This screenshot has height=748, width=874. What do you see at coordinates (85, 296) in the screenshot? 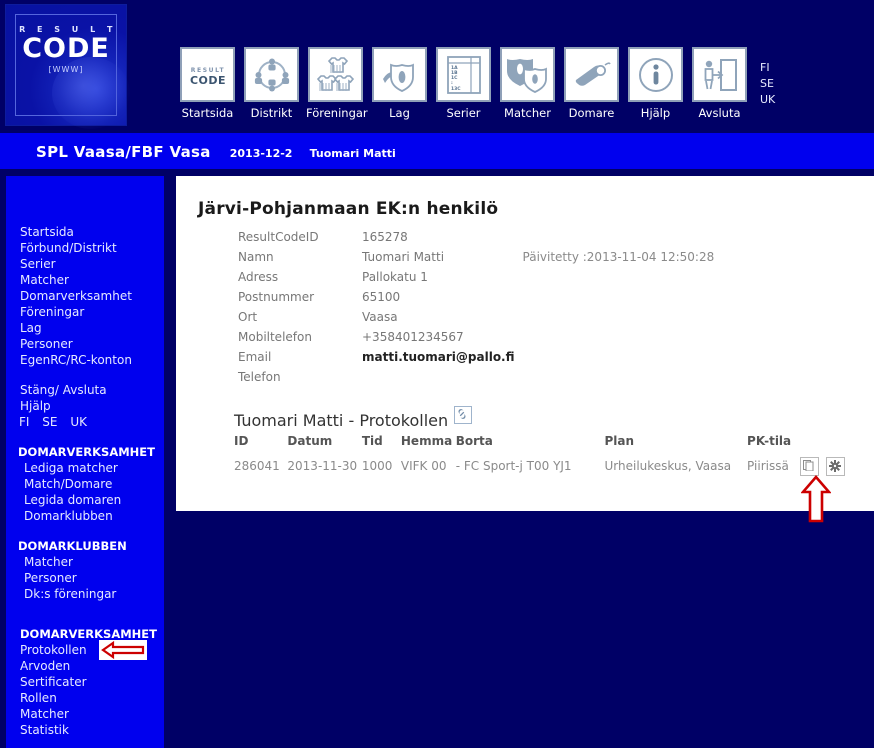
I see `sidebar-item-domarverksamhet: Domarverksamhet` at bounding box center [85, 296].